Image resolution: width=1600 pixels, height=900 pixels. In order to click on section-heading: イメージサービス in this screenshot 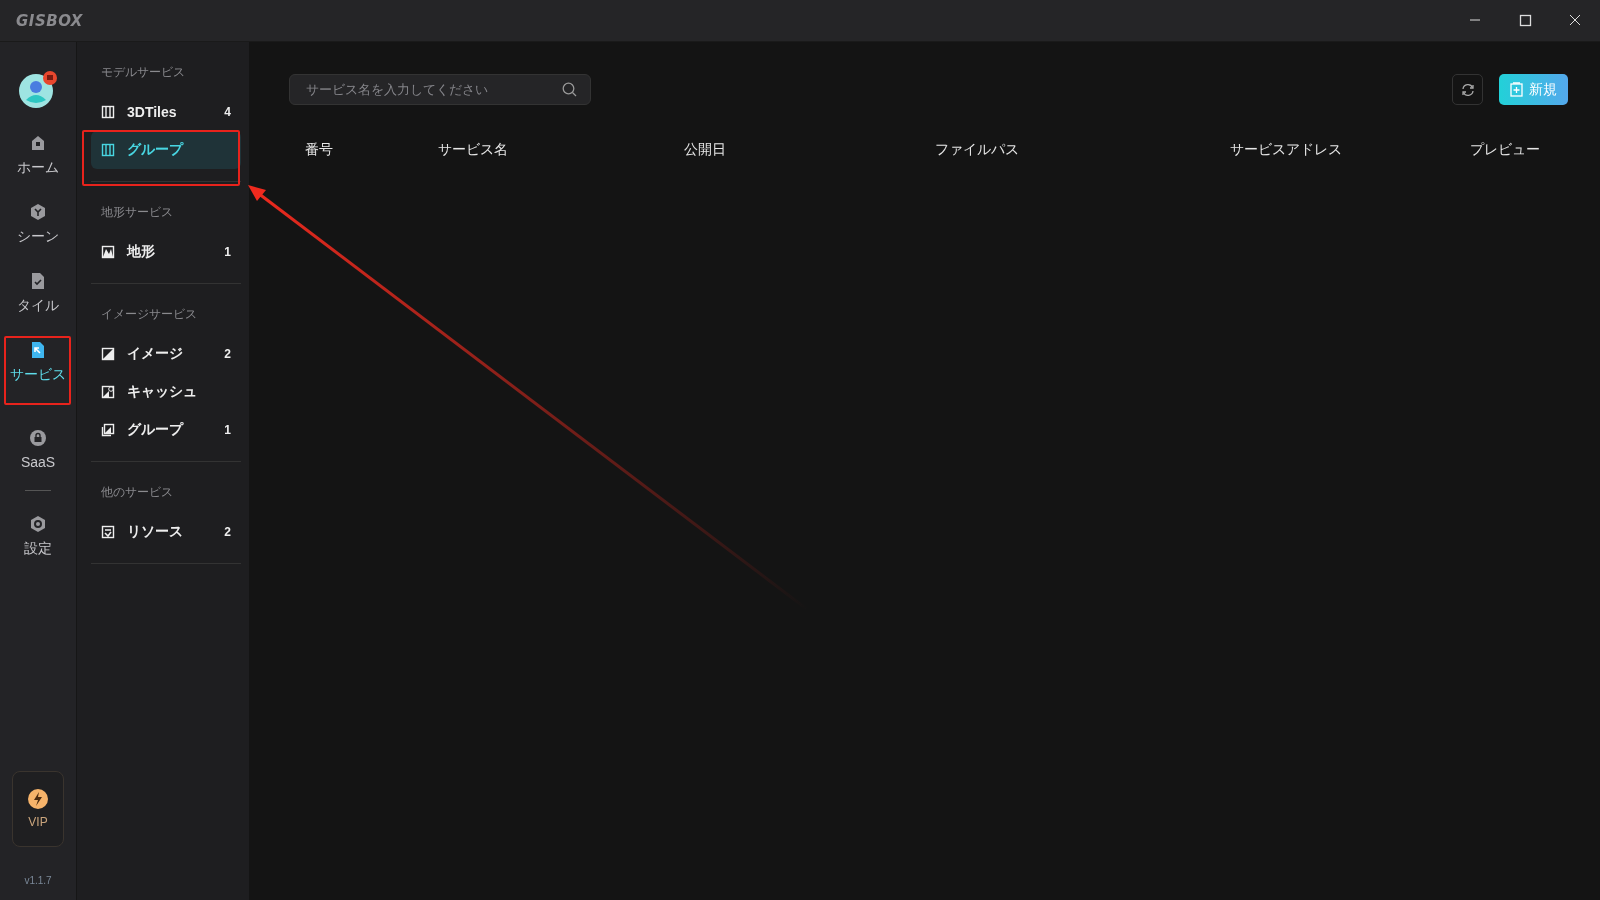, I will do `click(149, 314)`.